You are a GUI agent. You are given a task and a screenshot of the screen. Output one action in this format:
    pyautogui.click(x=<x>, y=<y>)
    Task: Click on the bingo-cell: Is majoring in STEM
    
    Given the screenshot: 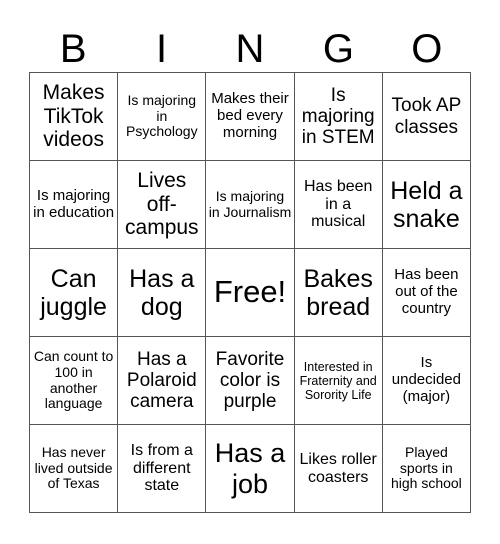 What is the action you would take?
    pyautogui.click(x=338, y=117)
    